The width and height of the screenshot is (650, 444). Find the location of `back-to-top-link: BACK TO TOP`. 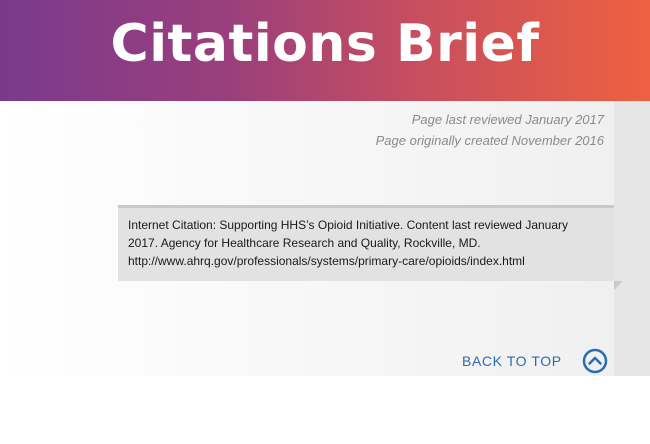

back-to-top-link: BACK TO TOP is located at coordinates (535, 361).